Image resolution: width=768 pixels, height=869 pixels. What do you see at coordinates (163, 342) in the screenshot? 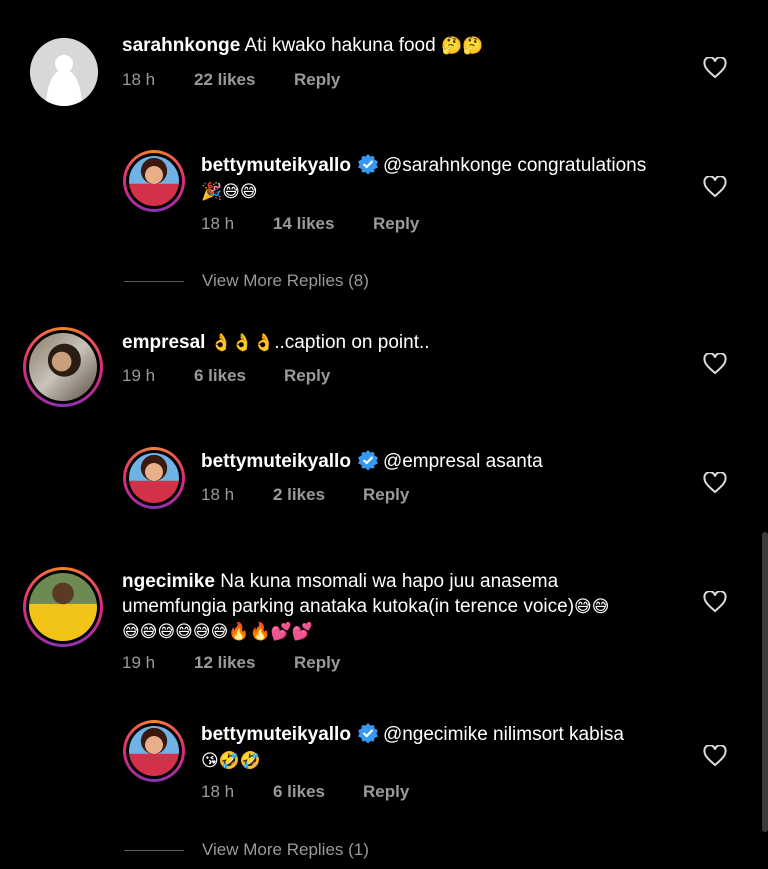
I see `username: empresal` at bounding box center [163, 342].